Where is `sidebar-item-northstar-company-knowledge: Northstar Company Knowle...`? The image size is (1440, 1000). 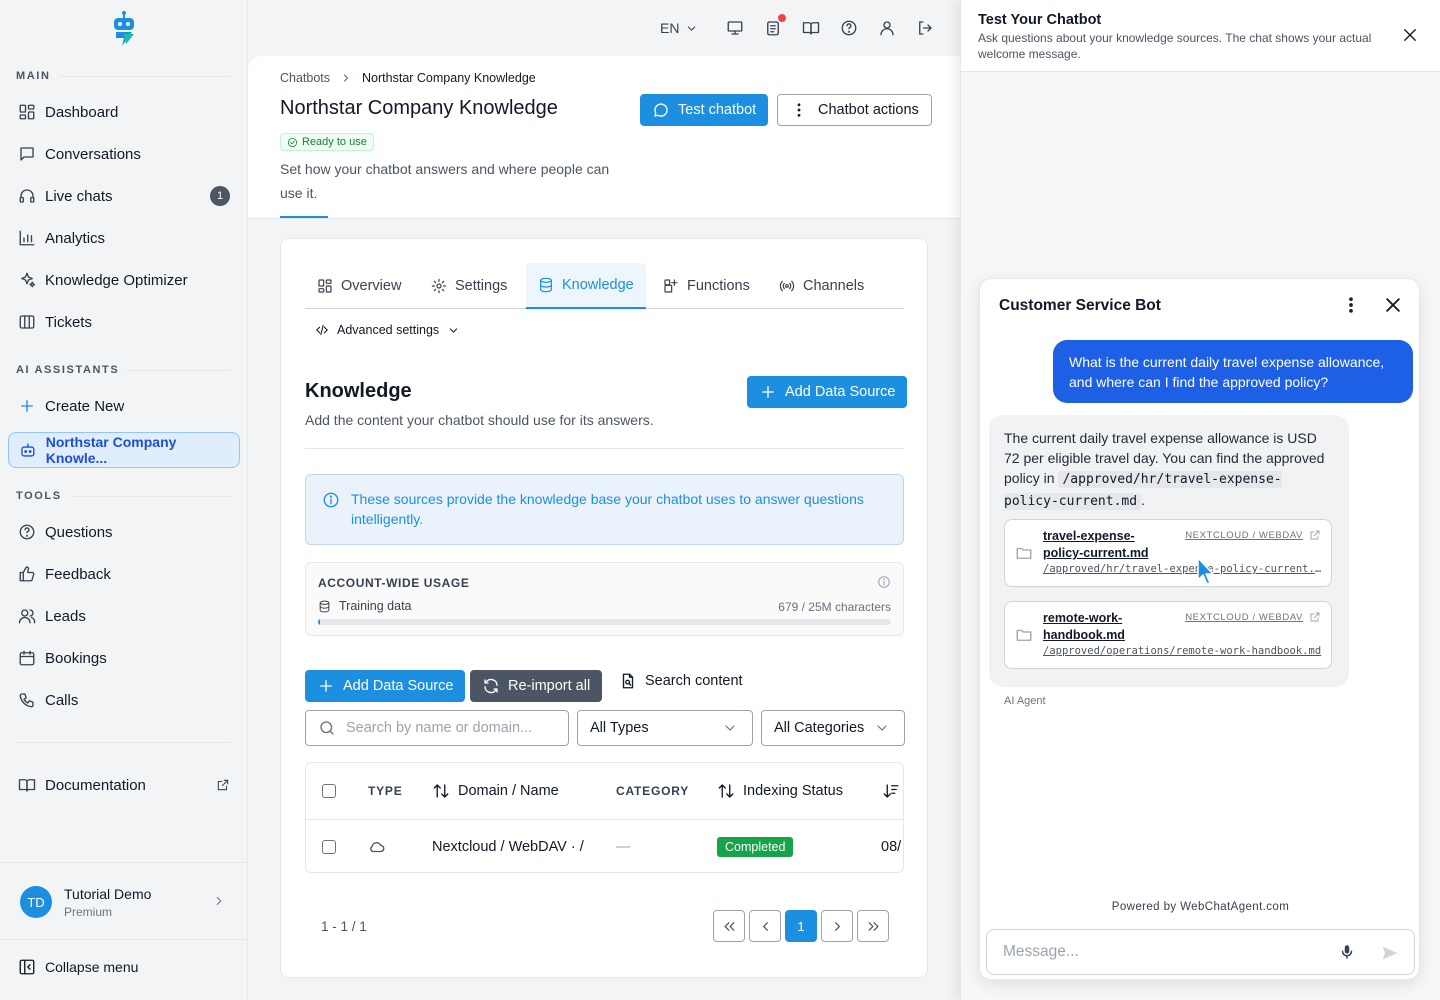 sidebar-item-northstar-company-knowledge: Northstar Company Knowle... is located at coordinates (124, 450).